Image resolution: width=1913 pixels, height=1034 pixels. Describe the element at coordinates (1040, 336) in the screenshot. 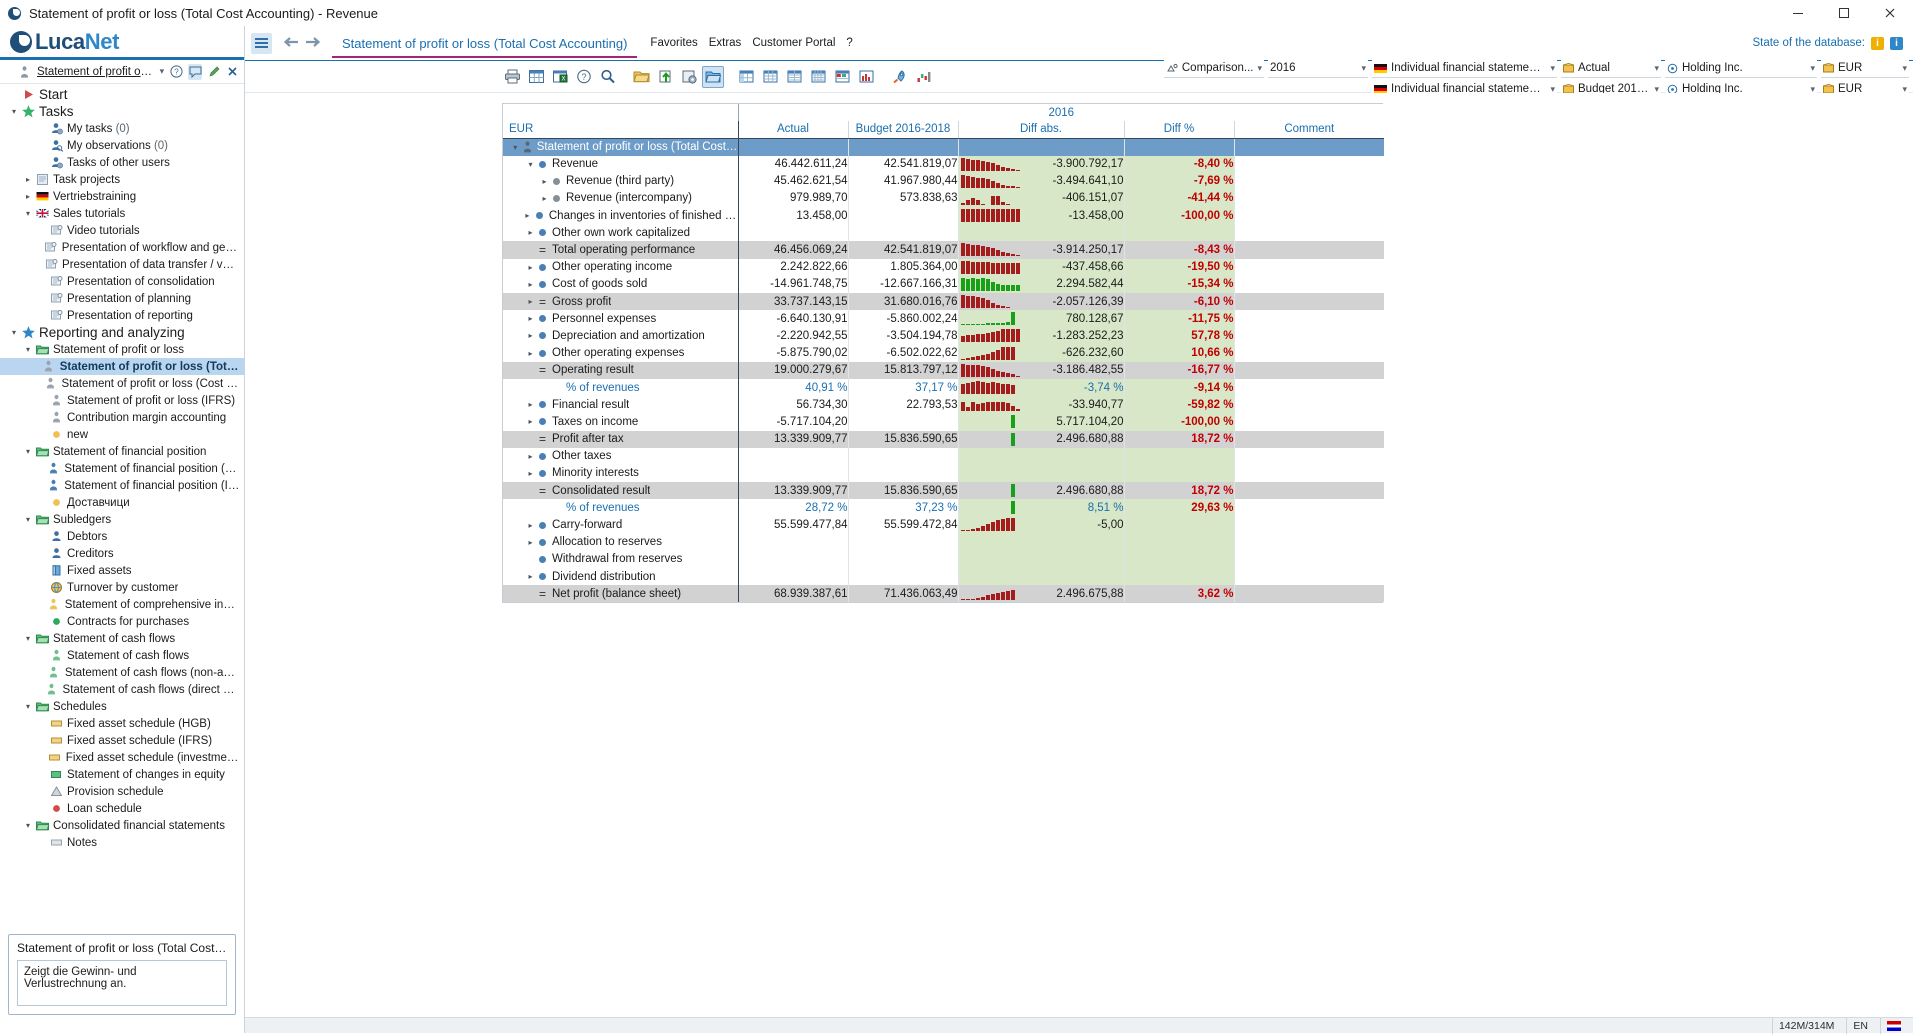

I see `cell-diff-abs: -1.283.252,23` at that location.